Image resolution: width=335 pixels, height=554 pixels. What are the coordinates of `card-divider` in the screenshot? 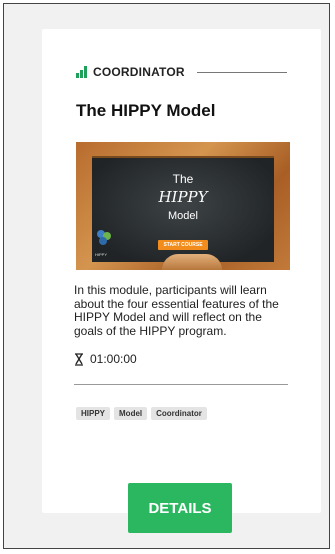 It's located at (181, 384).